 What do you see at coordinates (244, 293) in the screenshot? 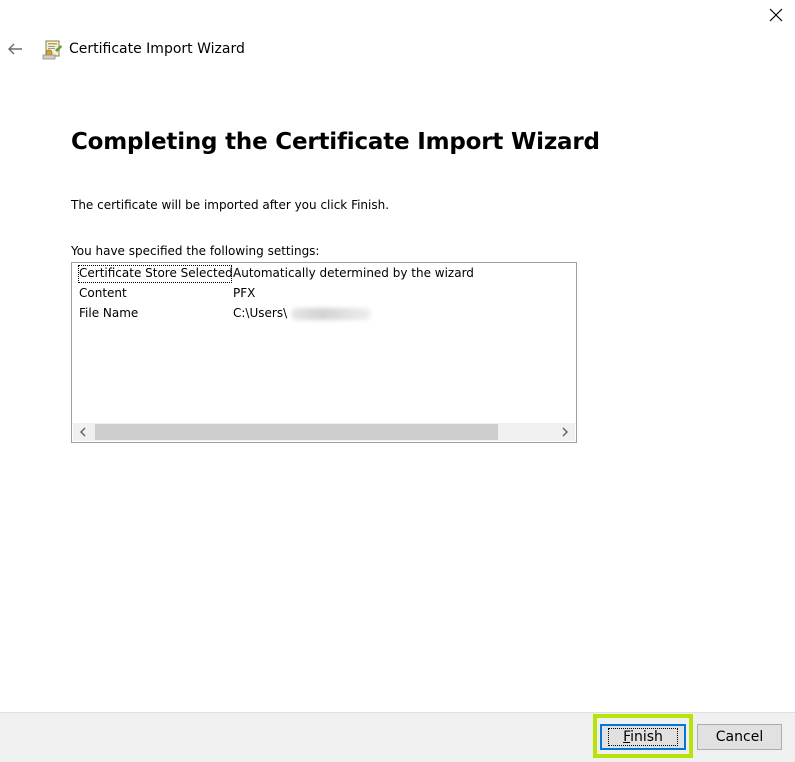
I see `setting-value: PFX` at bounding box center [244, 293].